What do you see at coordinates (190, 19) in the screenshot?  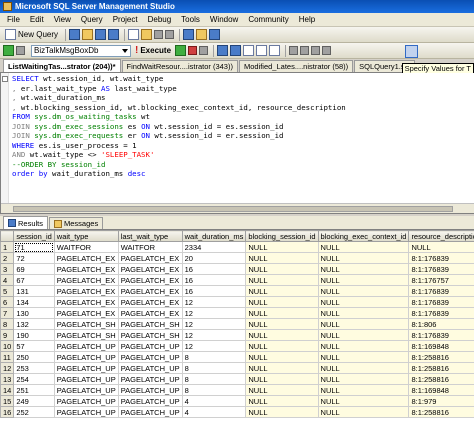 I see `menu-tools: Tools` at bounding box center [190, 19].